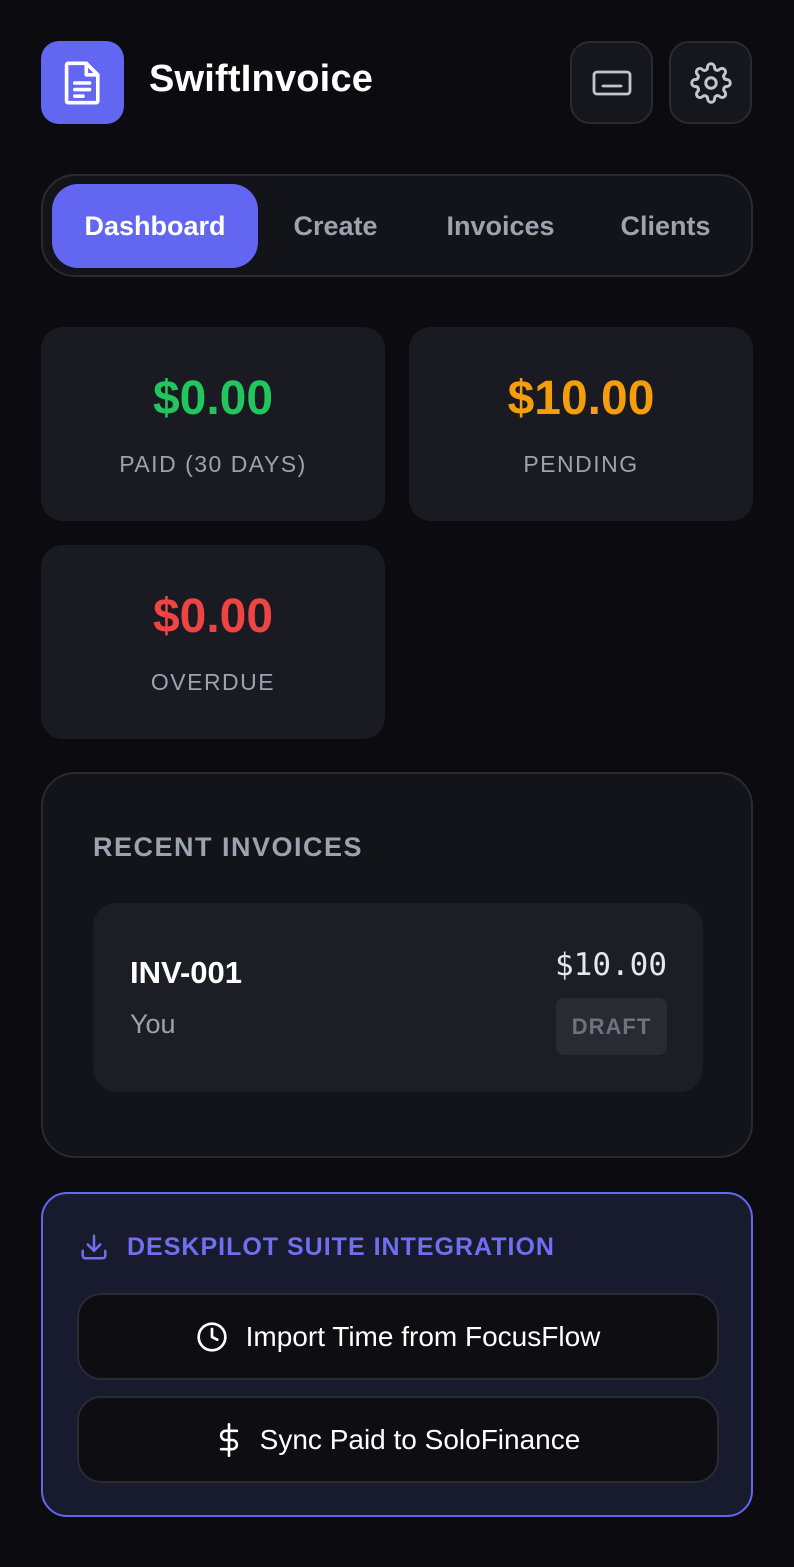 The image size is (794, 1567). I want to click on tab-invoices: Invoices, so click(500, 226).